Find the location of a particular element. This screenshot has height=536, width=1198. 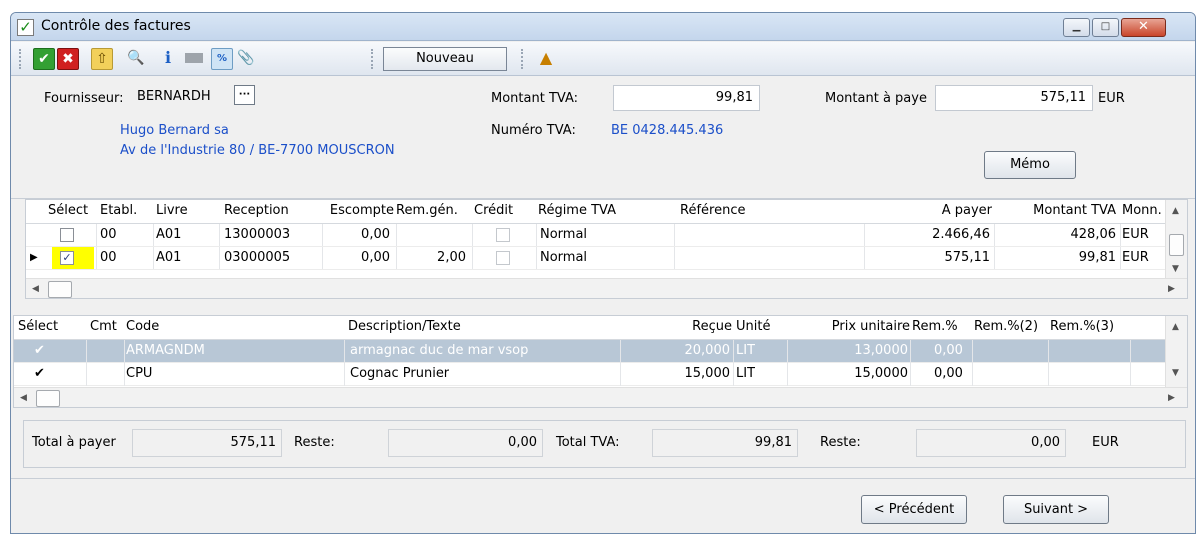

cell-livre: A01 is located at coordinates (169, 234).